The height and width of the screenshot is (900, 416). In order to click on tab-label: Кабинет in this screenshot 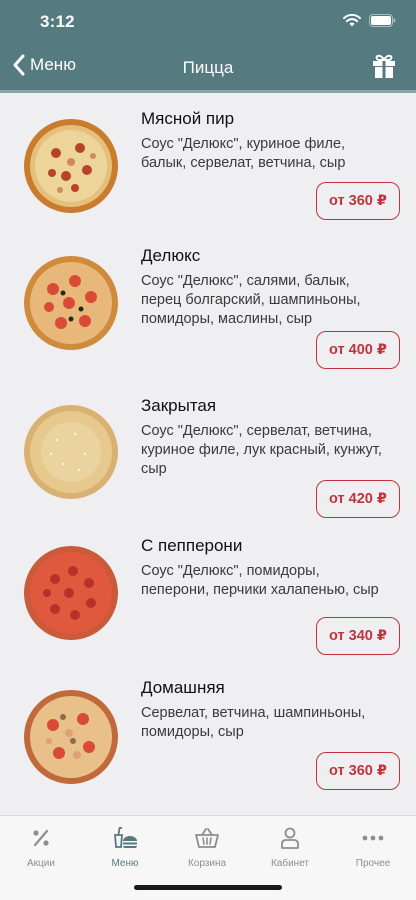, I will do `click(290, 863)`.